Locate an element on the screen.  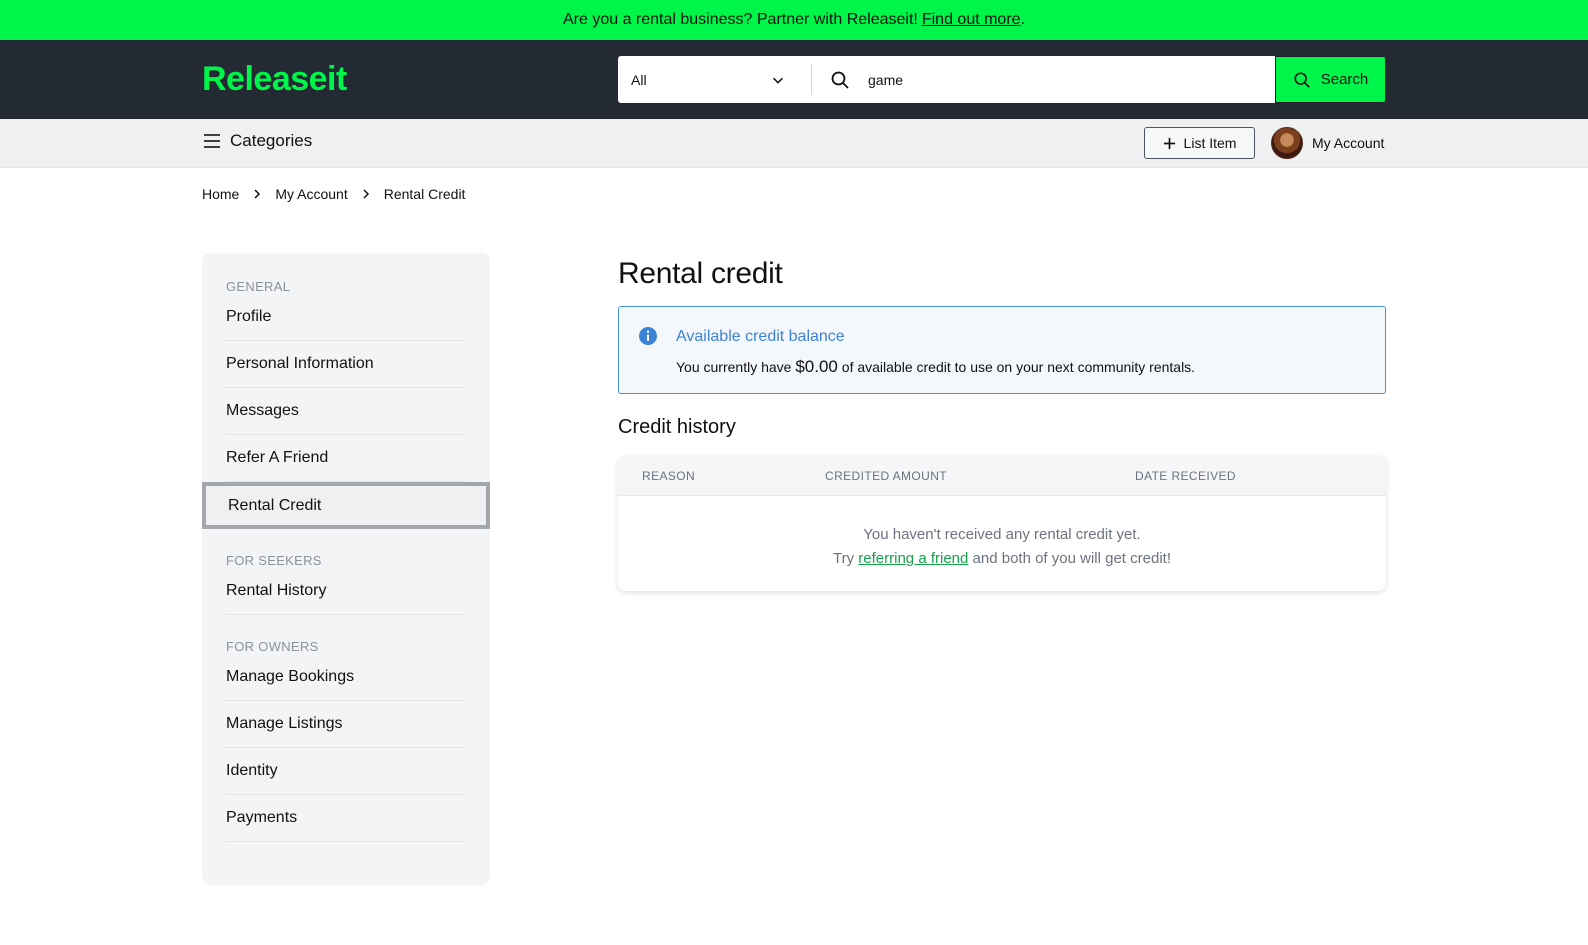
hamburger-icon is located at coordinates (212, 141).